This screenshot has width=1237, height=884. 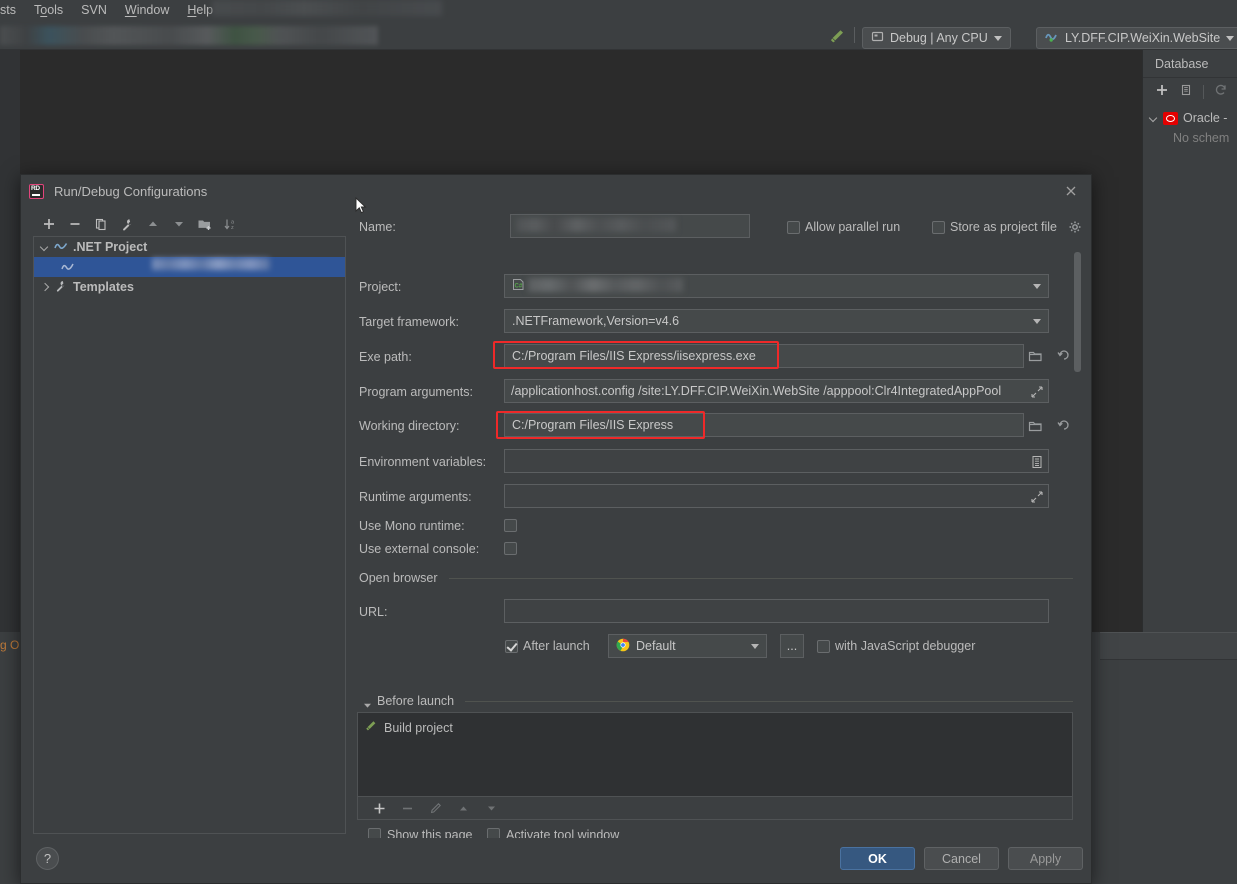 I want to click on chrome-icon, so click(x=623, y=646).